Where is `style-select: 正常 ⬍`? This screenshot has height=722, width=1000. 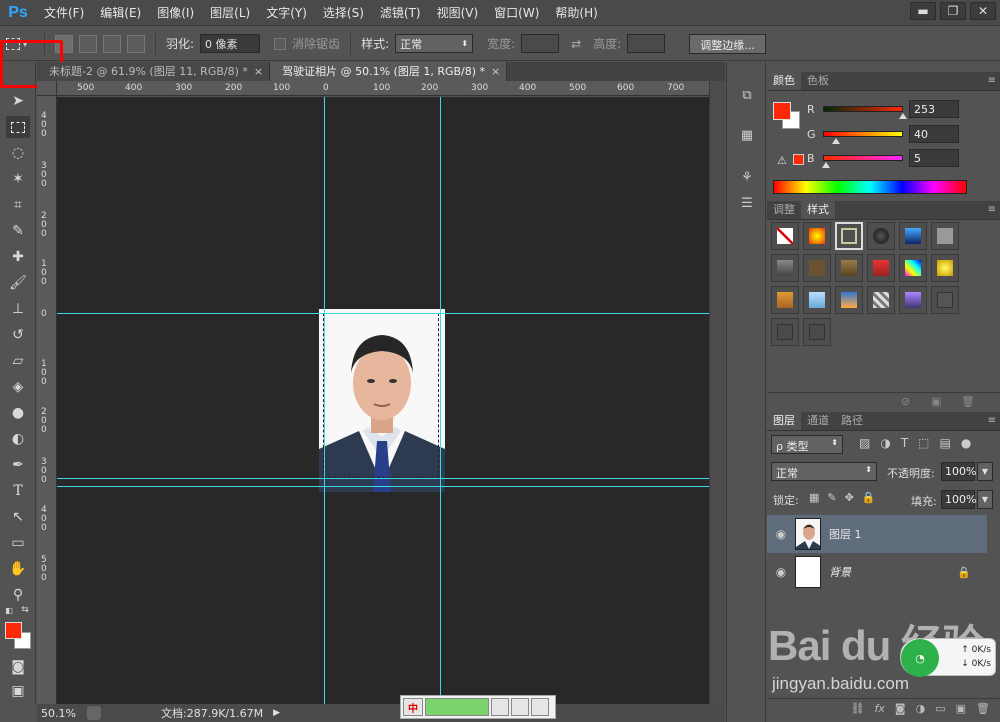 style-select: 正常 ⬍ is located at coordinates (434, 43).